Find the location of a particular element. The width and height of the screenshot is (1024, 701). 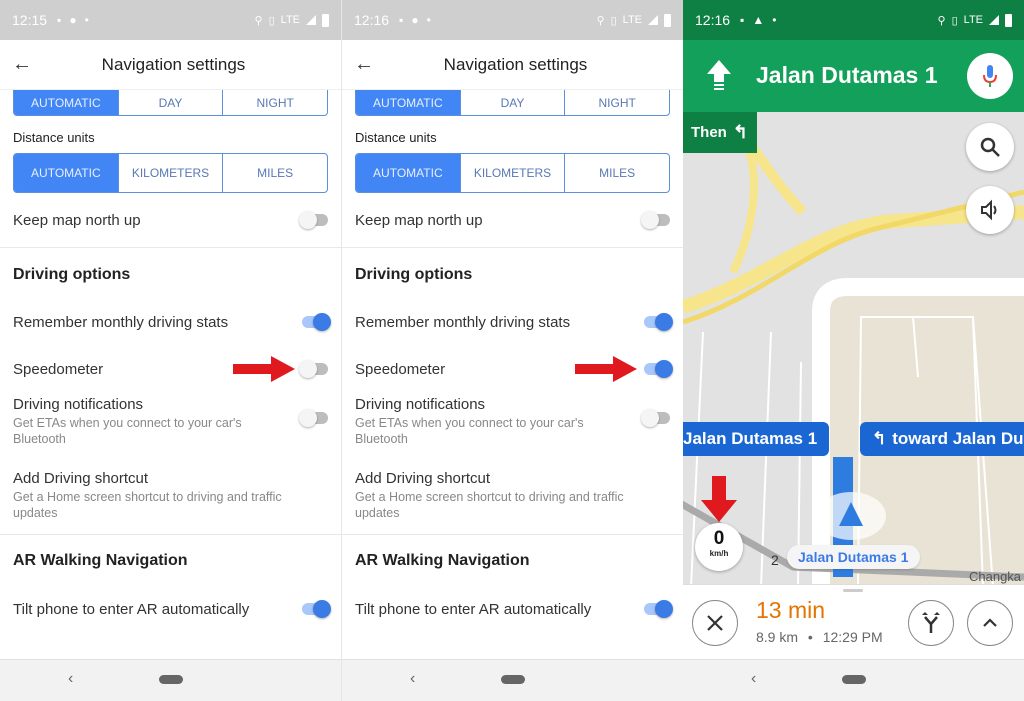

alternate-routes-button is located at coordinates (931, 623).